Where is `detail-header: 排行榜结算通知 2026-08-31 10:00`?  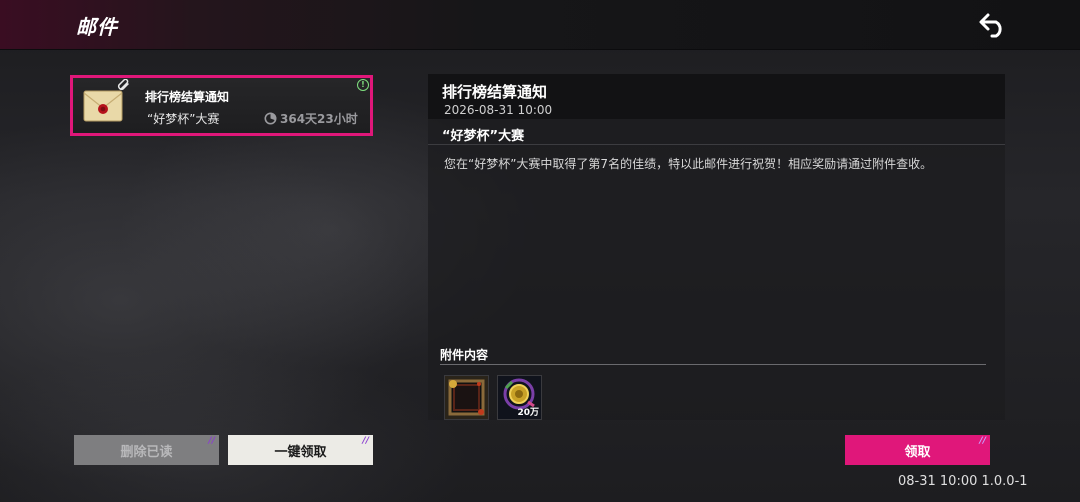
detail-header: 排行榜结算通知 2026-08-31 10:00 is located at coordinates (716, 96).